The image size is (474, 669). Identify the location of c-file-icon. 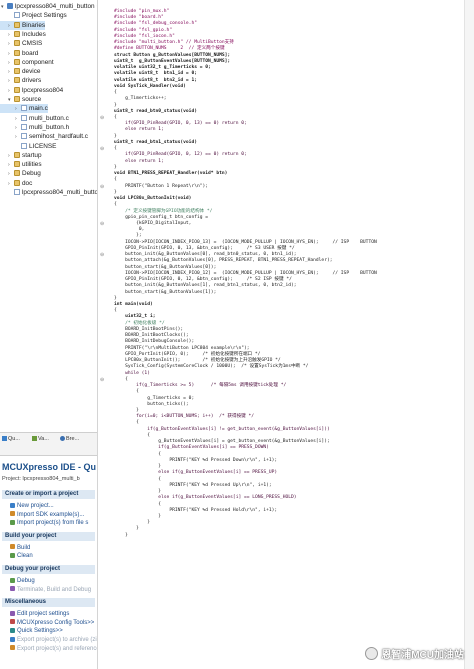
(24, 136).